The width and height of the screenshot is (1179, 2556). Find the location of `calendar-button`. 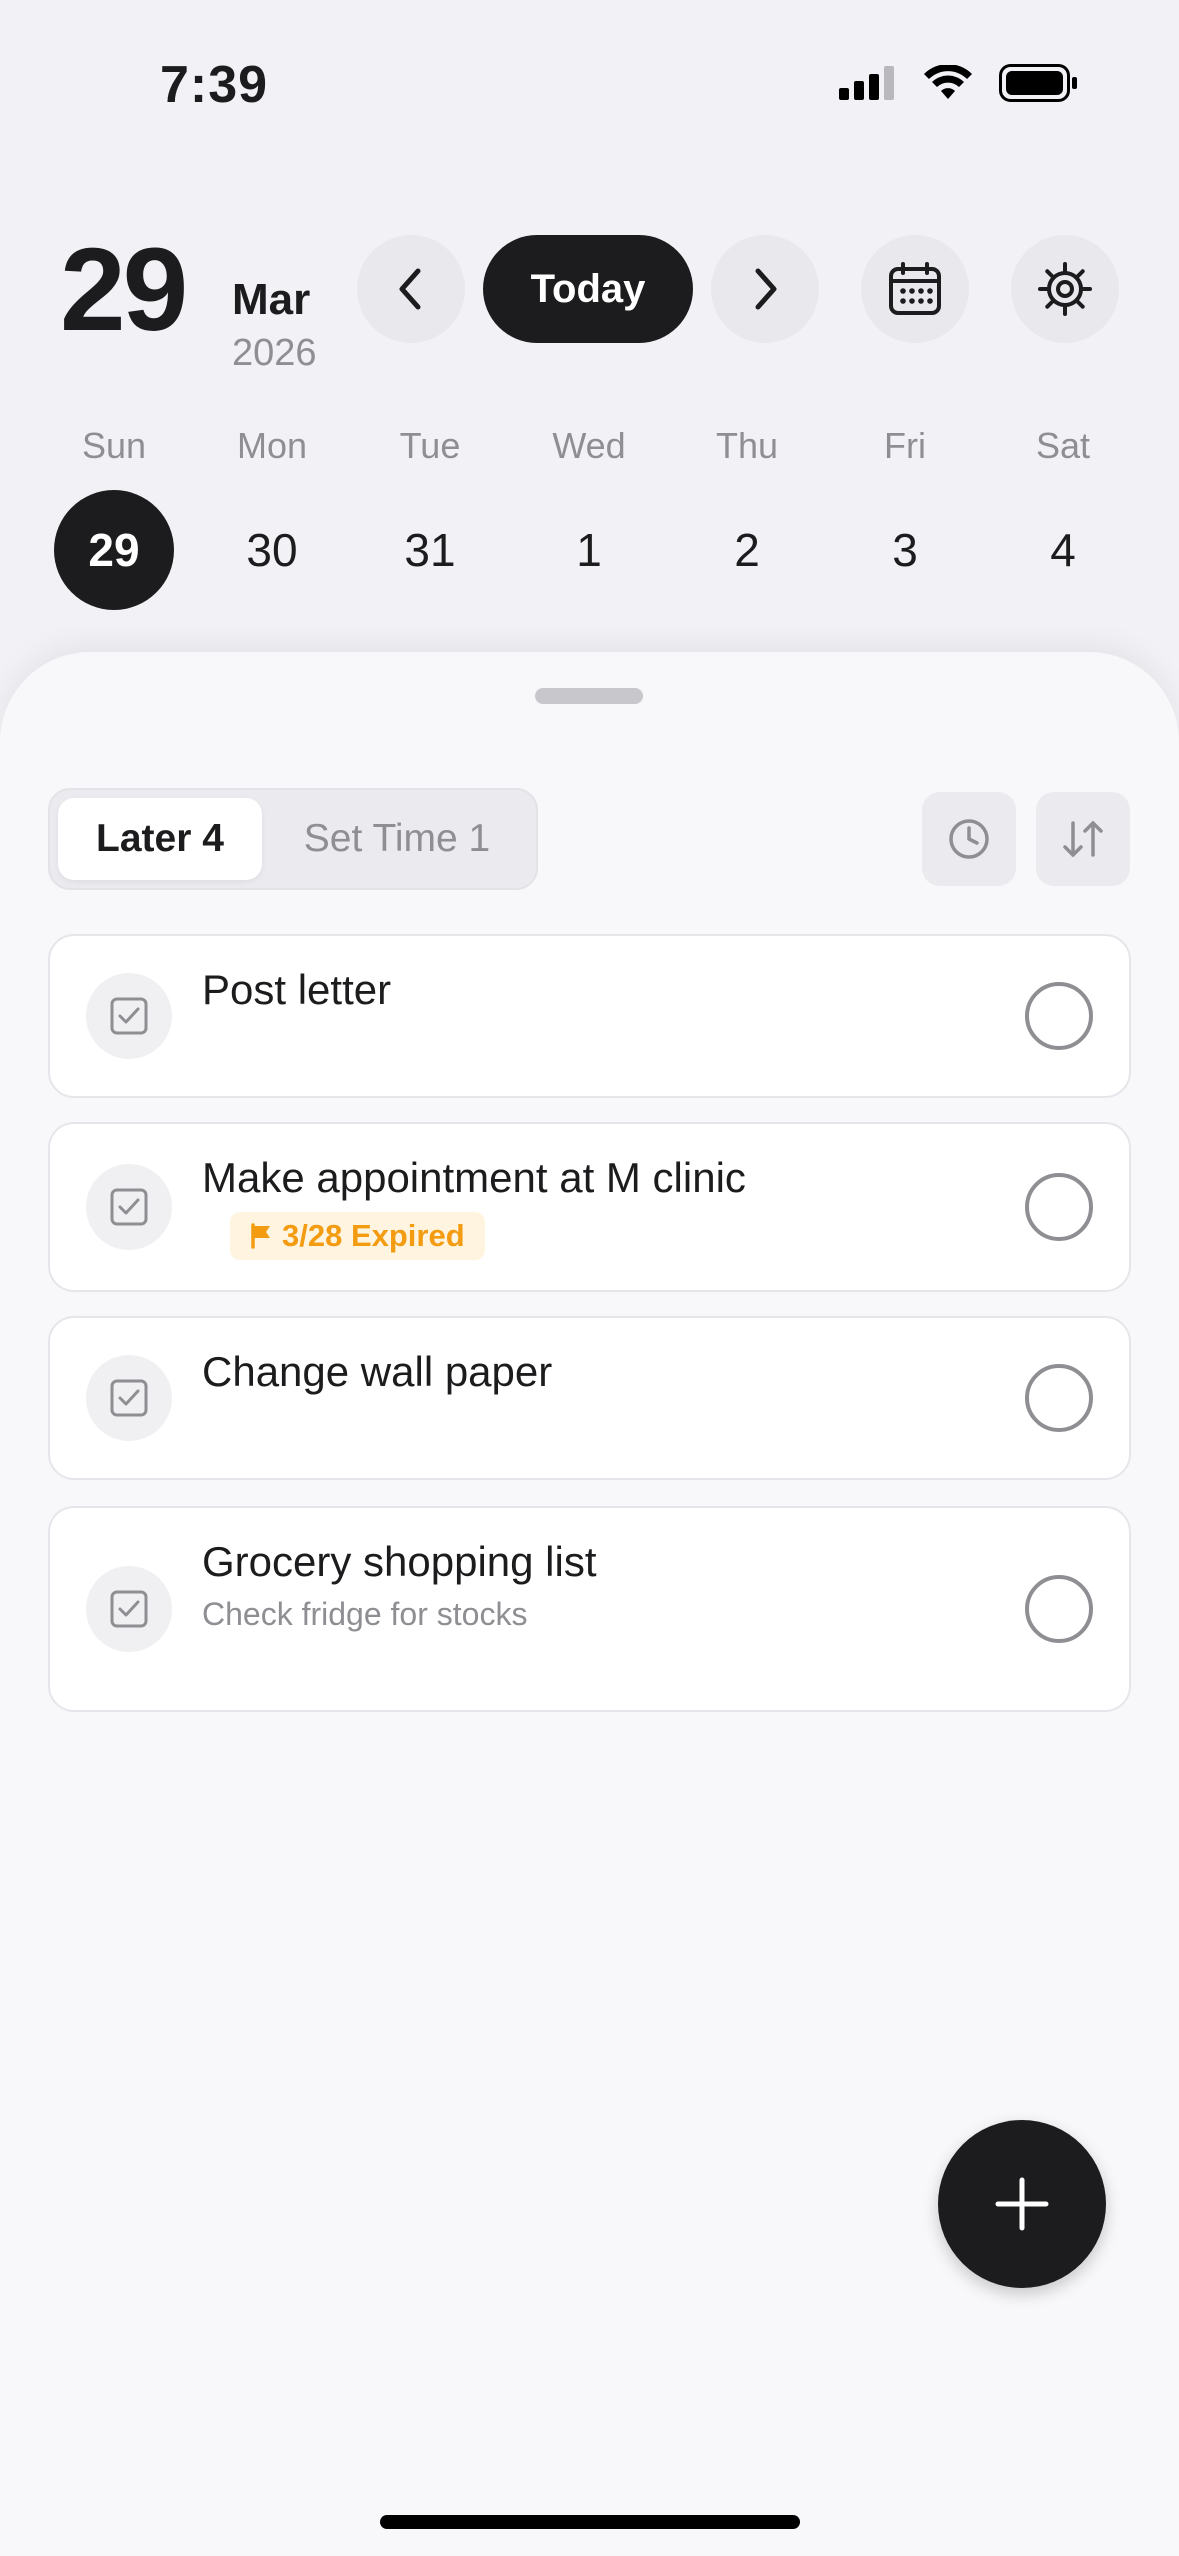

calendar-button is located at coordinates (915, 289).